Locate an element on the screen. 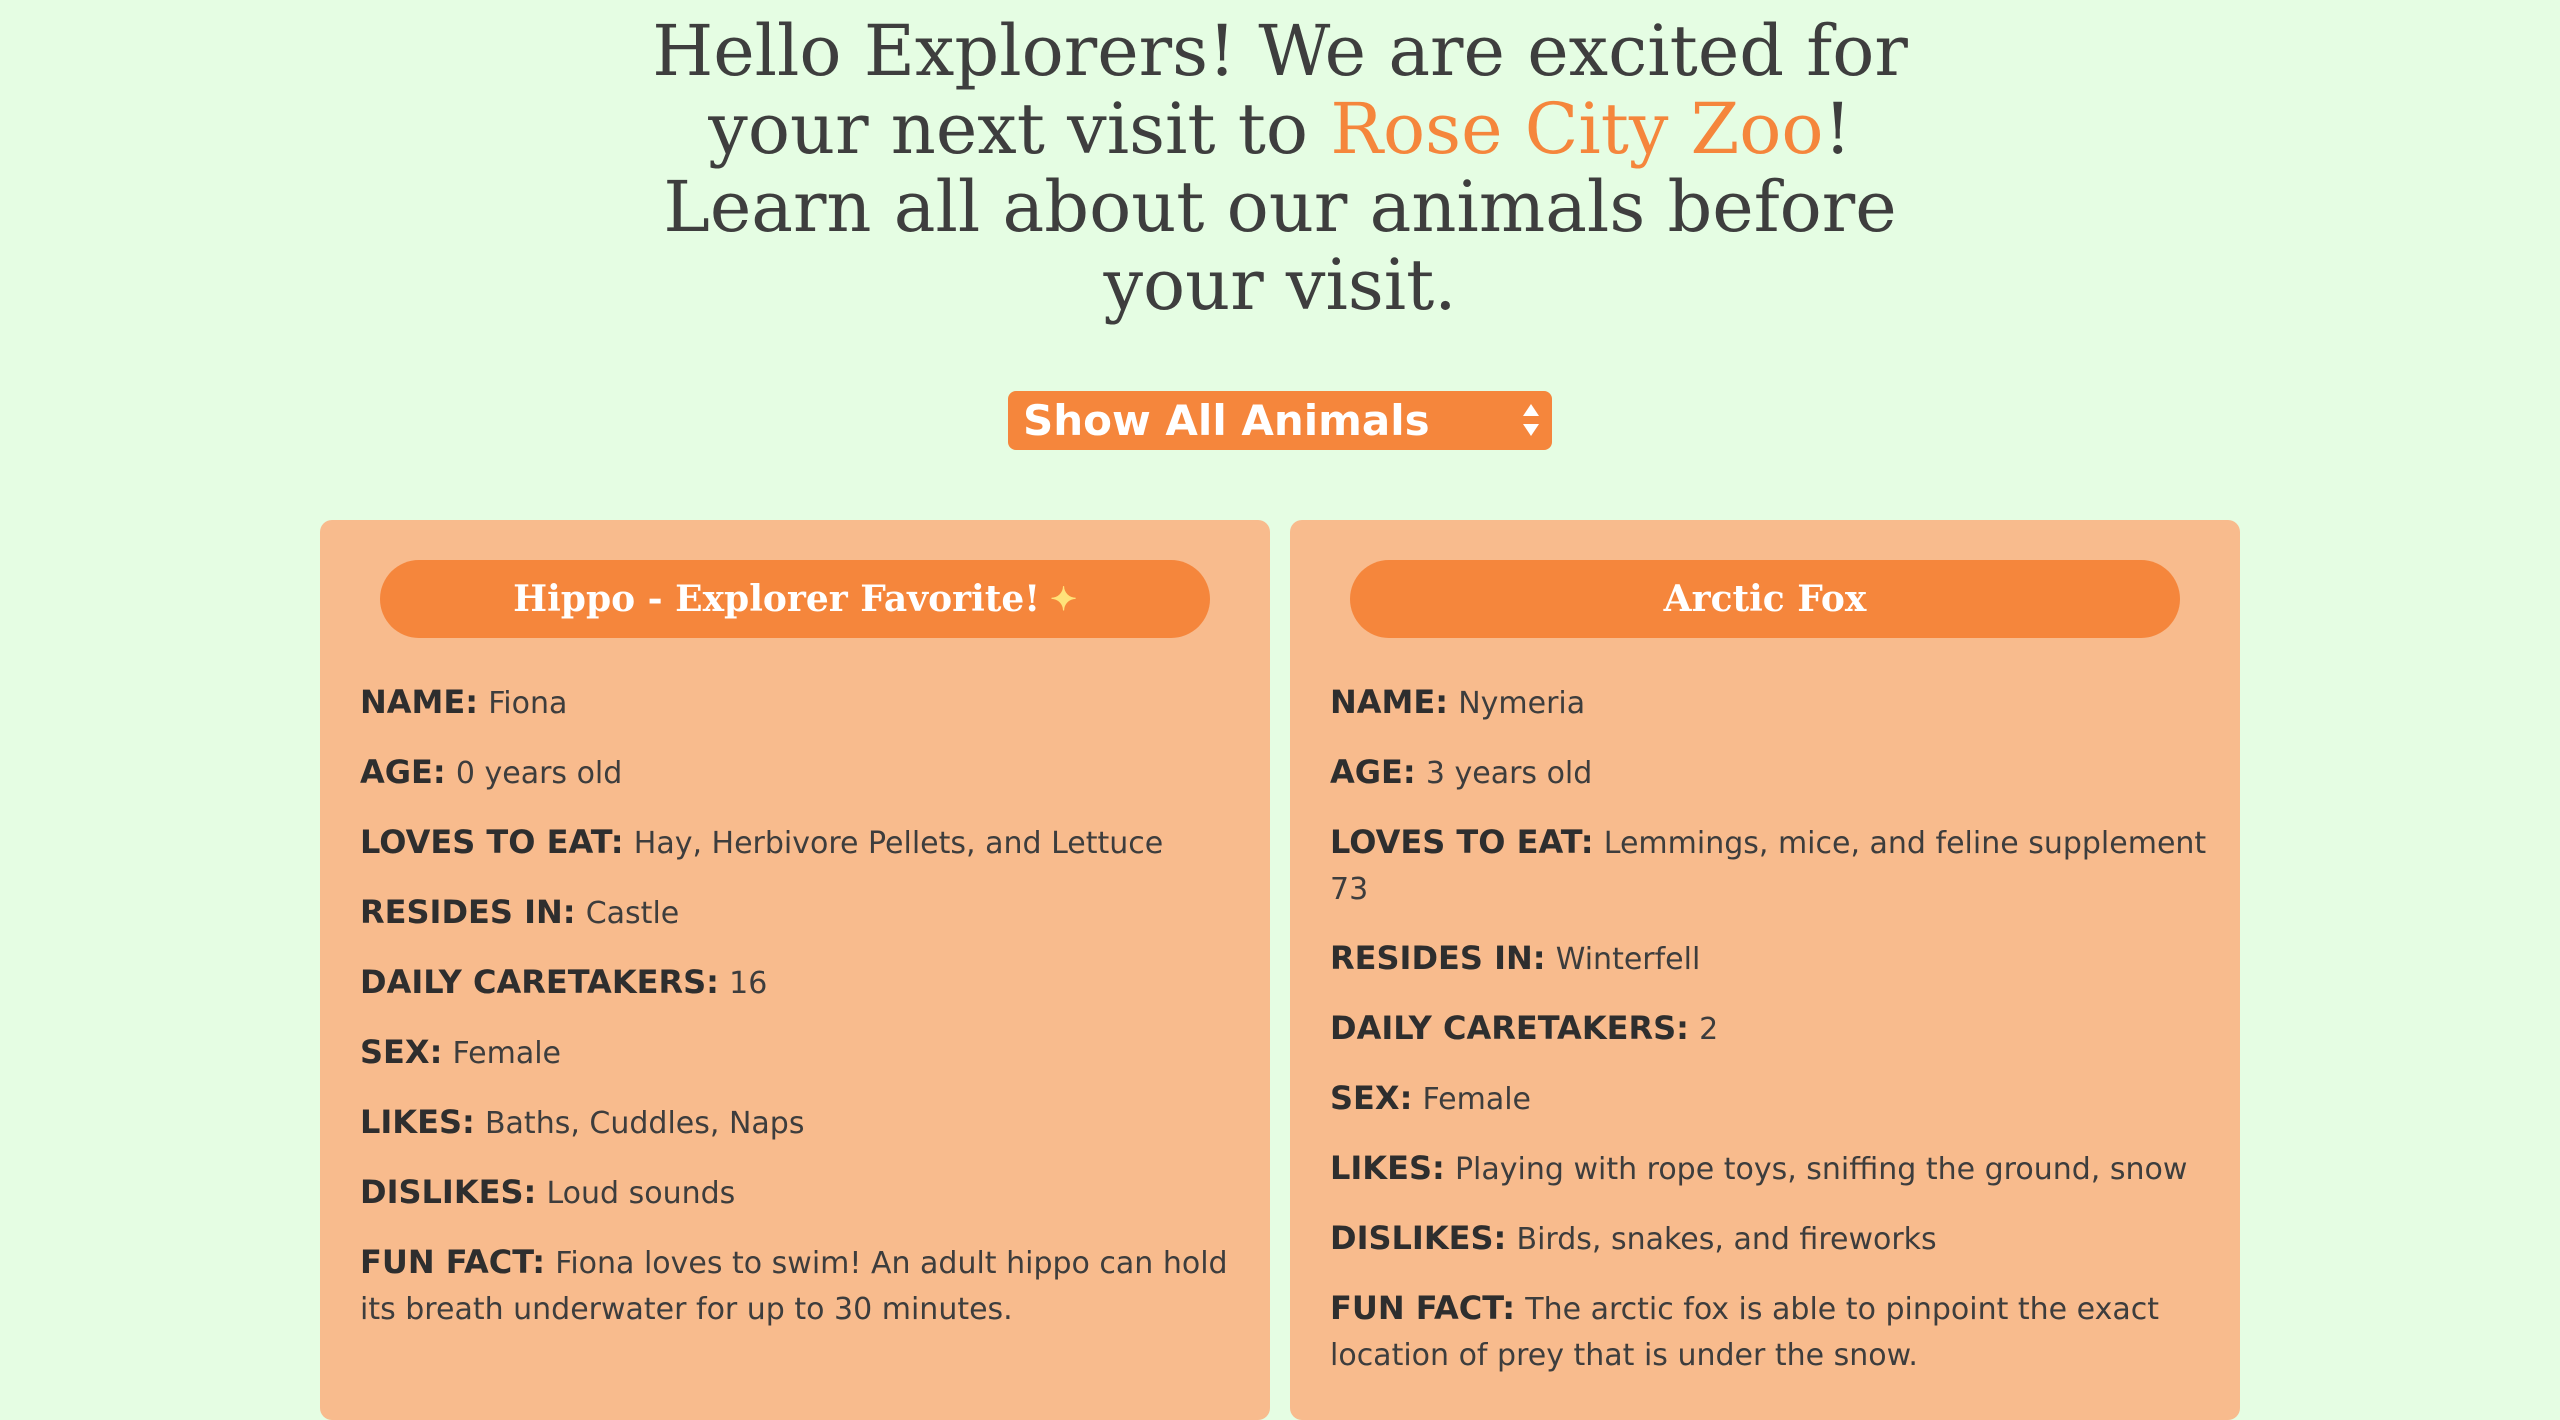 Image resolution: width=2560 pixels, height=1420 pixels. fact-value: 2 is located at coordinates (1709, 1029).